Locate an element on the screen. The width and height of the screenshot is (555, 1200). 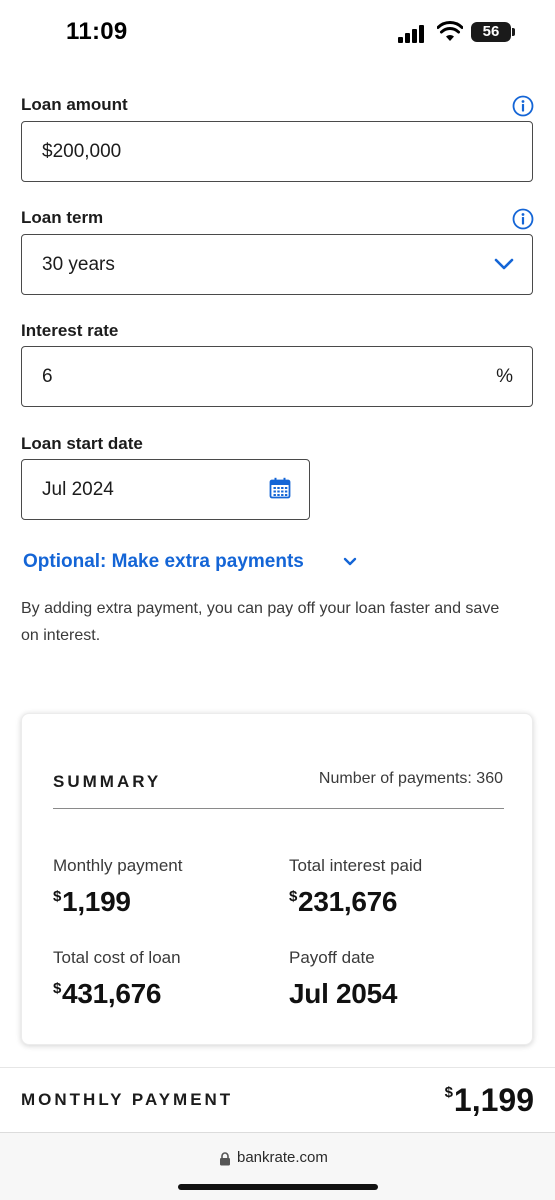
start-date-label: Loan start date is located at coordinates (82, 443).